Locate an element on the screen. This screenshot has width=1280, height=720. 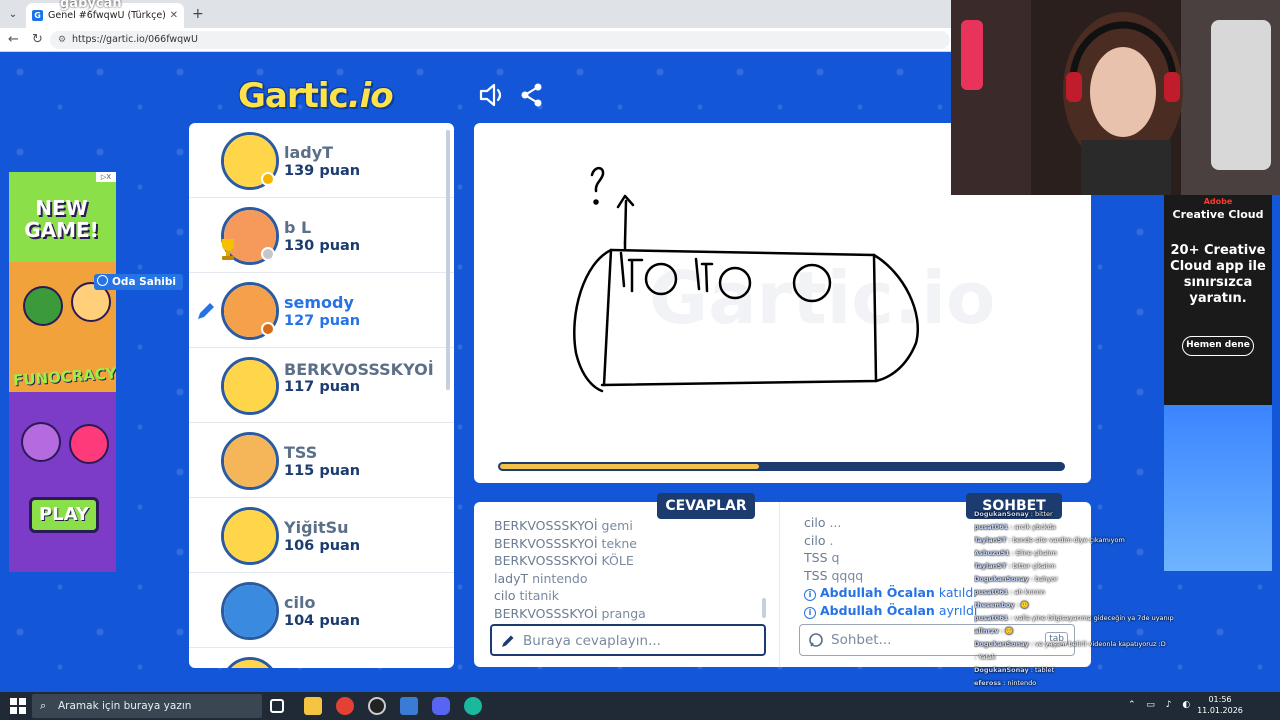
answer-item: BERKVOSSSKYOİ KÖLE is located at coordinates (564, 560).